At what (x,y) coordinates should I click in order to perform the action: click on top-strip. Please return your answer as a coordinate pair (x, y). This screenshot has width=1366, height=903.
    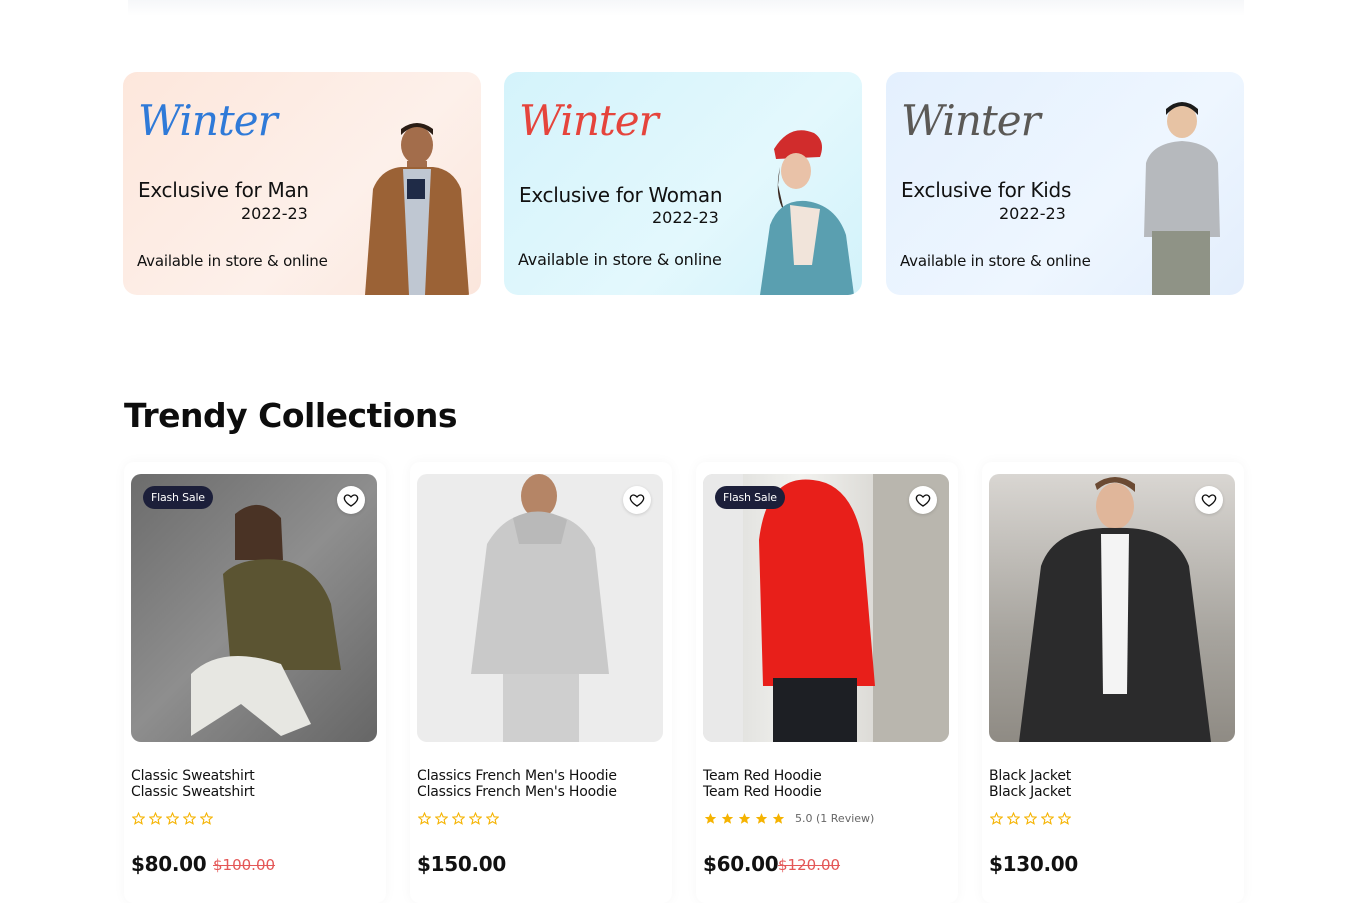
    Looking at the image, I should click on (686, 8).